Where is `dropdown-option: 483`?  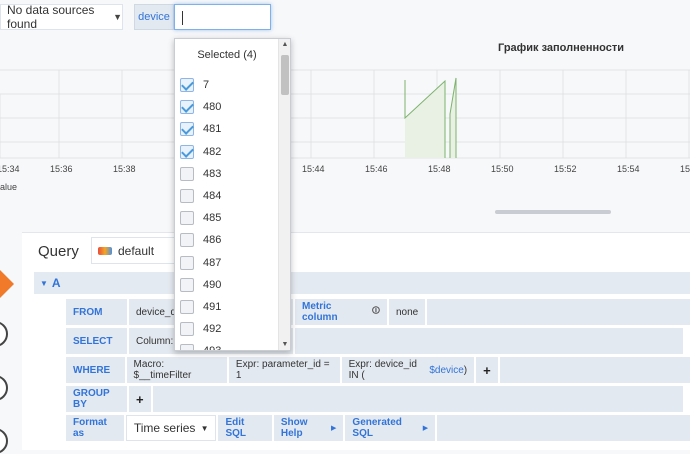
dropdown-option: 483 is located at coordinates (227, 174).